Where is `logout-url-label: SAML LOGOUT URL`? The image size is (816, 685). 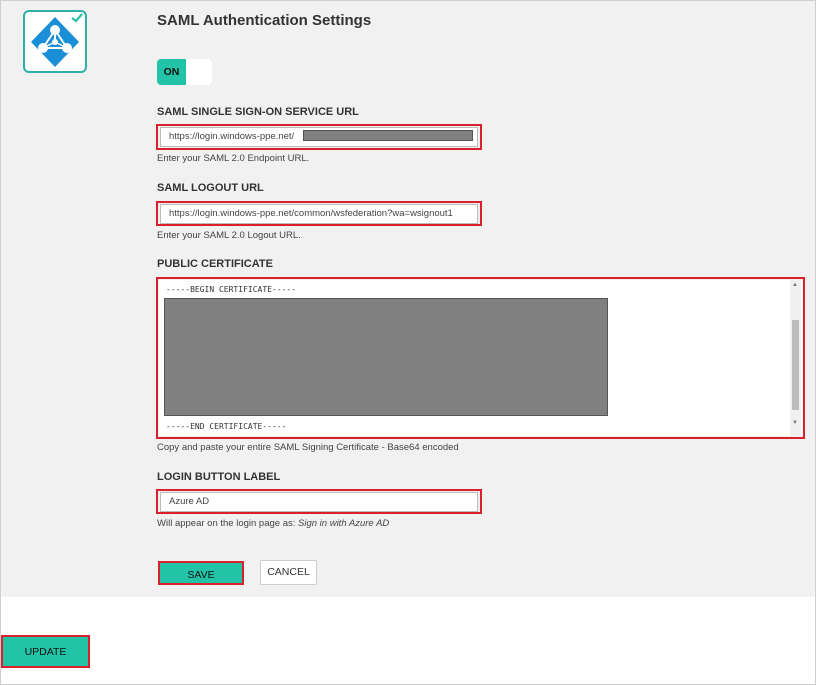
logout-url-label: SAML LOGOUT URL is located at coordinates (210, 188).